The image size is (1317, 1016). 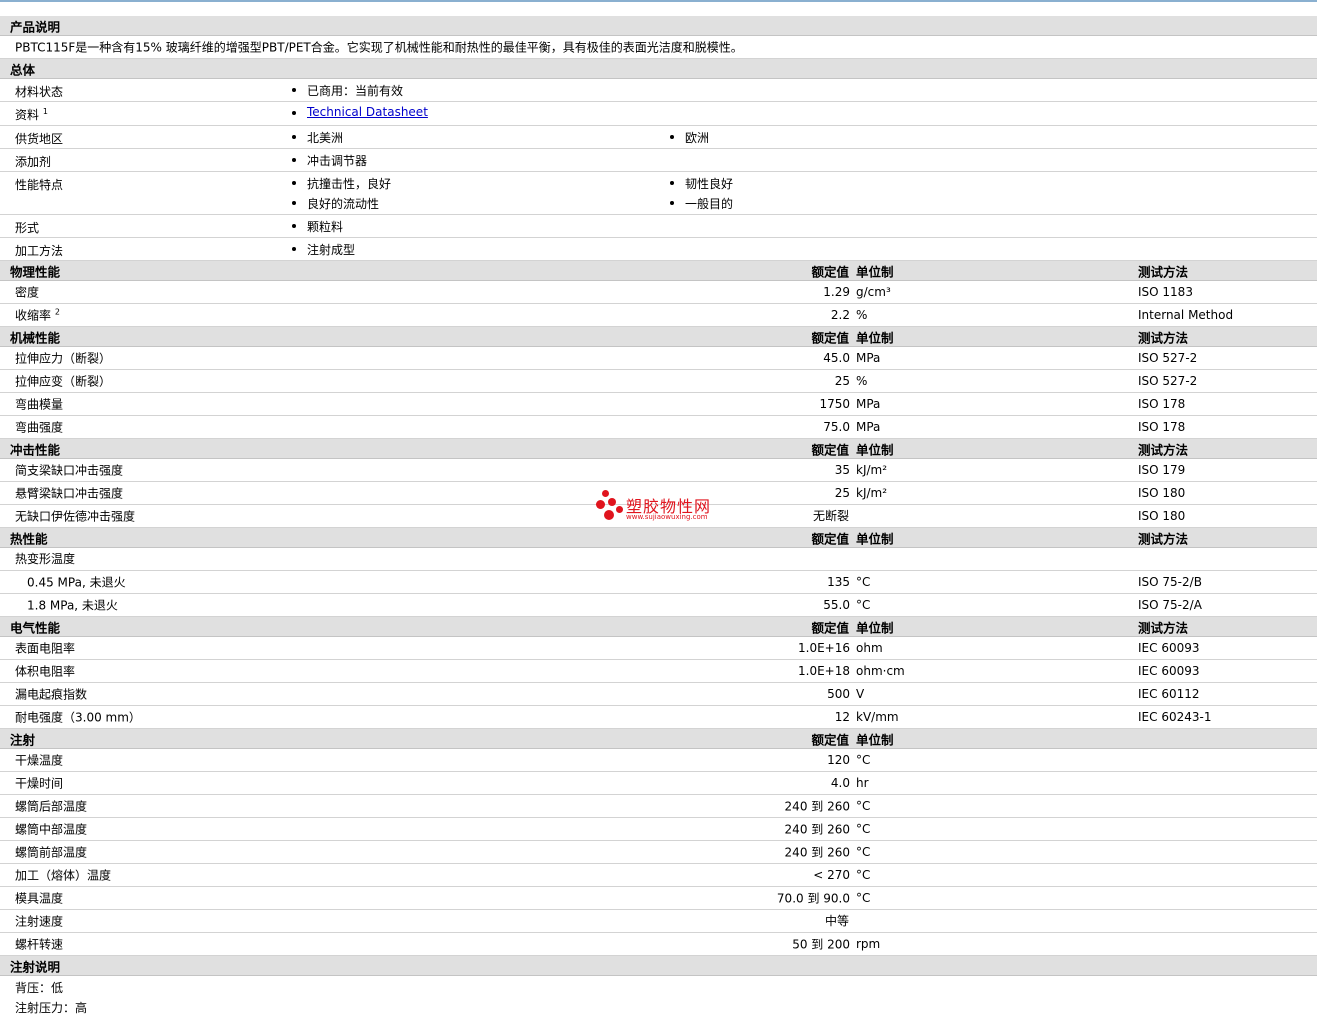 I want to click on general-row: 性能特点 抗撞击性，良好 韧性良好 良好的流动性 一般目的, so click(x=658, y=193).